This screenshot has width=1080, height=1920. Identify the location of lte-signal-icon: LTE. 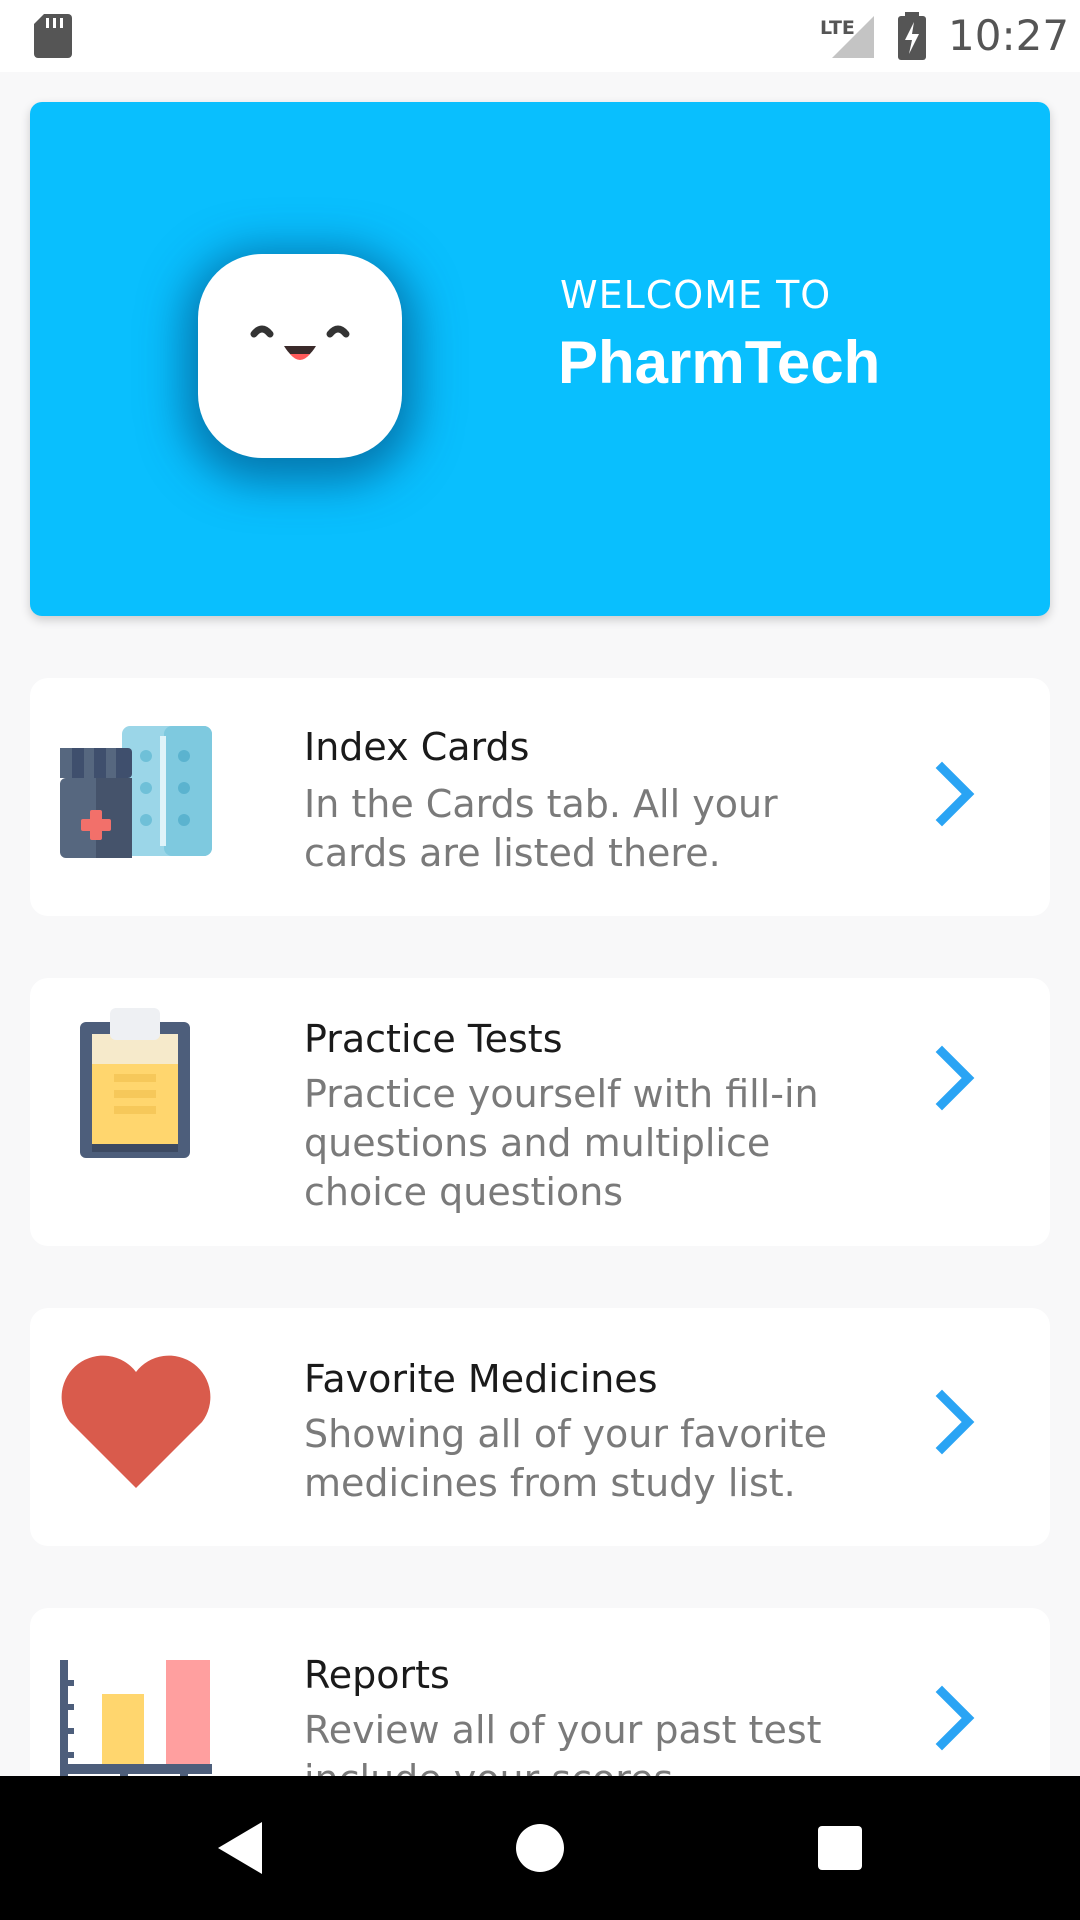
(847, 37).